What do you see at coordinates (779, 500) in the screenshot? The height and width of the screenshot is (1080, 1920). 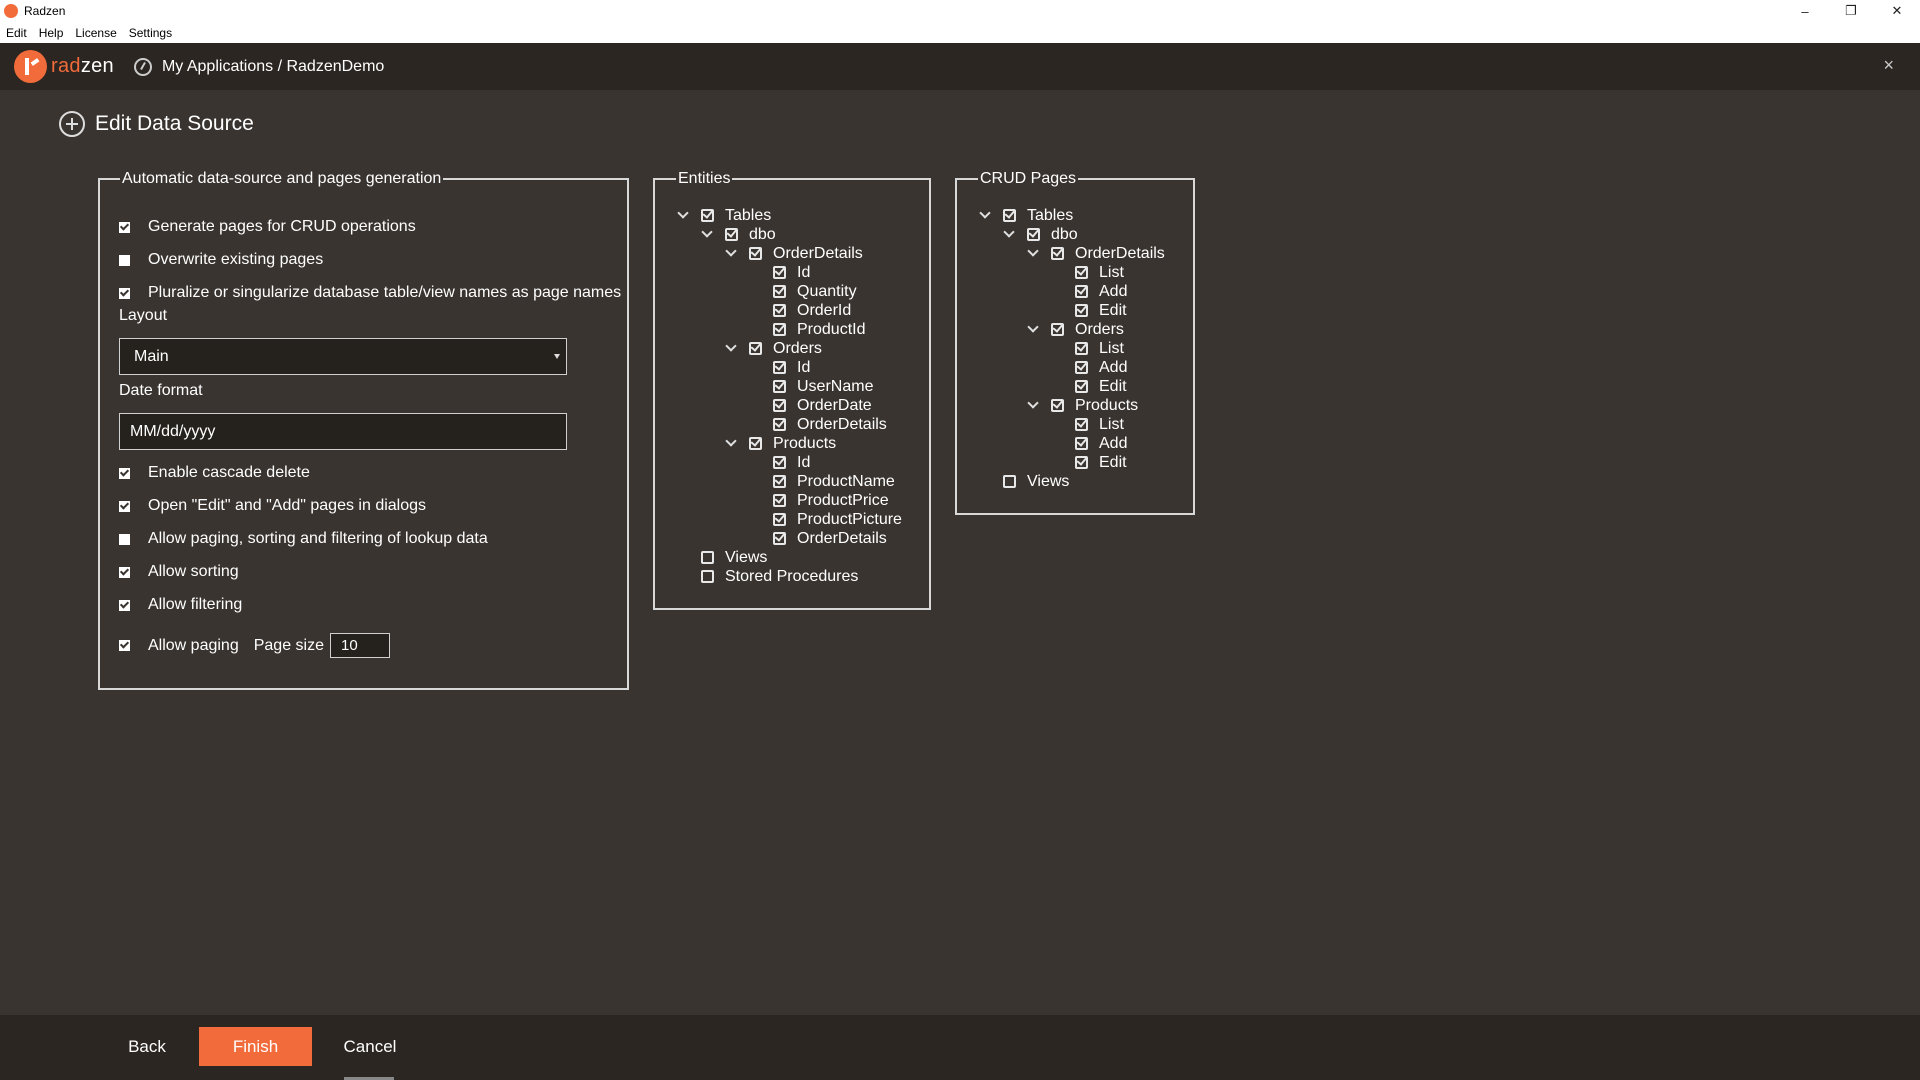 I see `entity-checkbox-productprice` at bounding box center [779, 500].